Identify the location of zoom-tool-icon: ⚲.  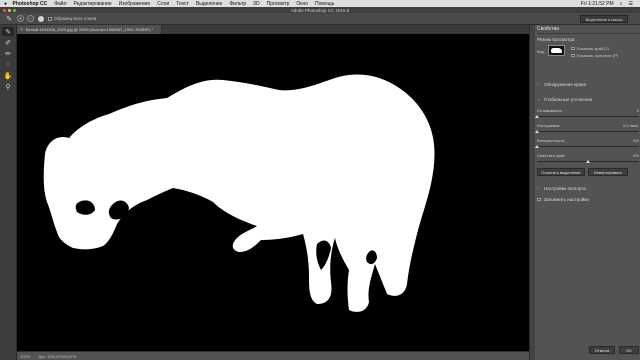
(8, 86).